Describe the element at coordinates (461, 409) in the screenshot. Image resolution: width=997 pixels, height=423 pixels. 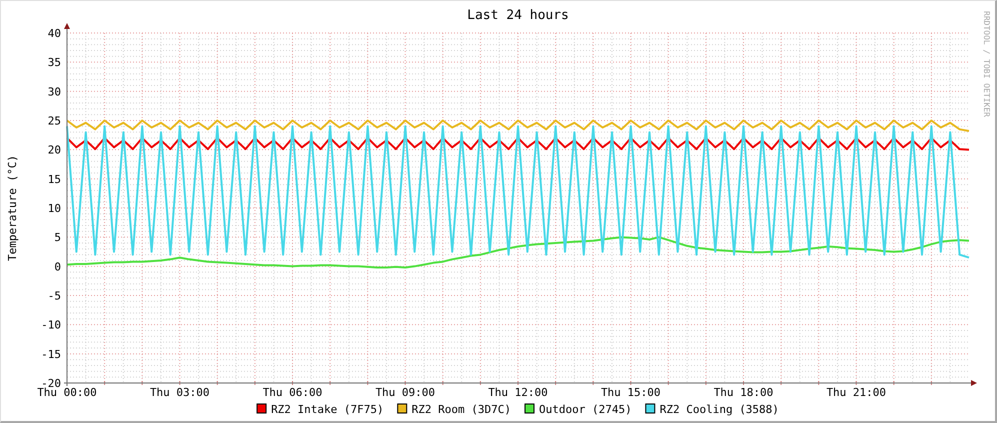
I see `legend-label: RZ2 Room (3D7C)` at that location.